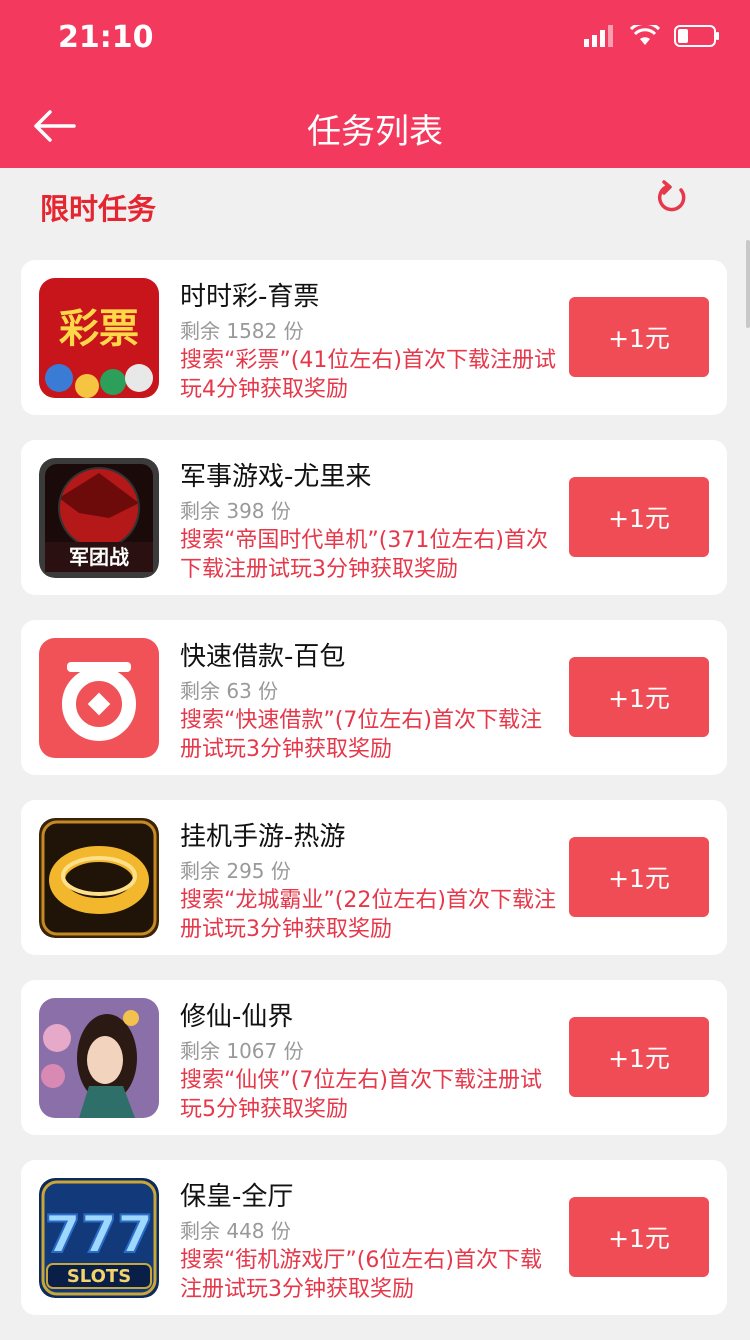 This screenshot has height=1340, width=750. I want to click on nav-bar: 任务列表, so click(375, 126).